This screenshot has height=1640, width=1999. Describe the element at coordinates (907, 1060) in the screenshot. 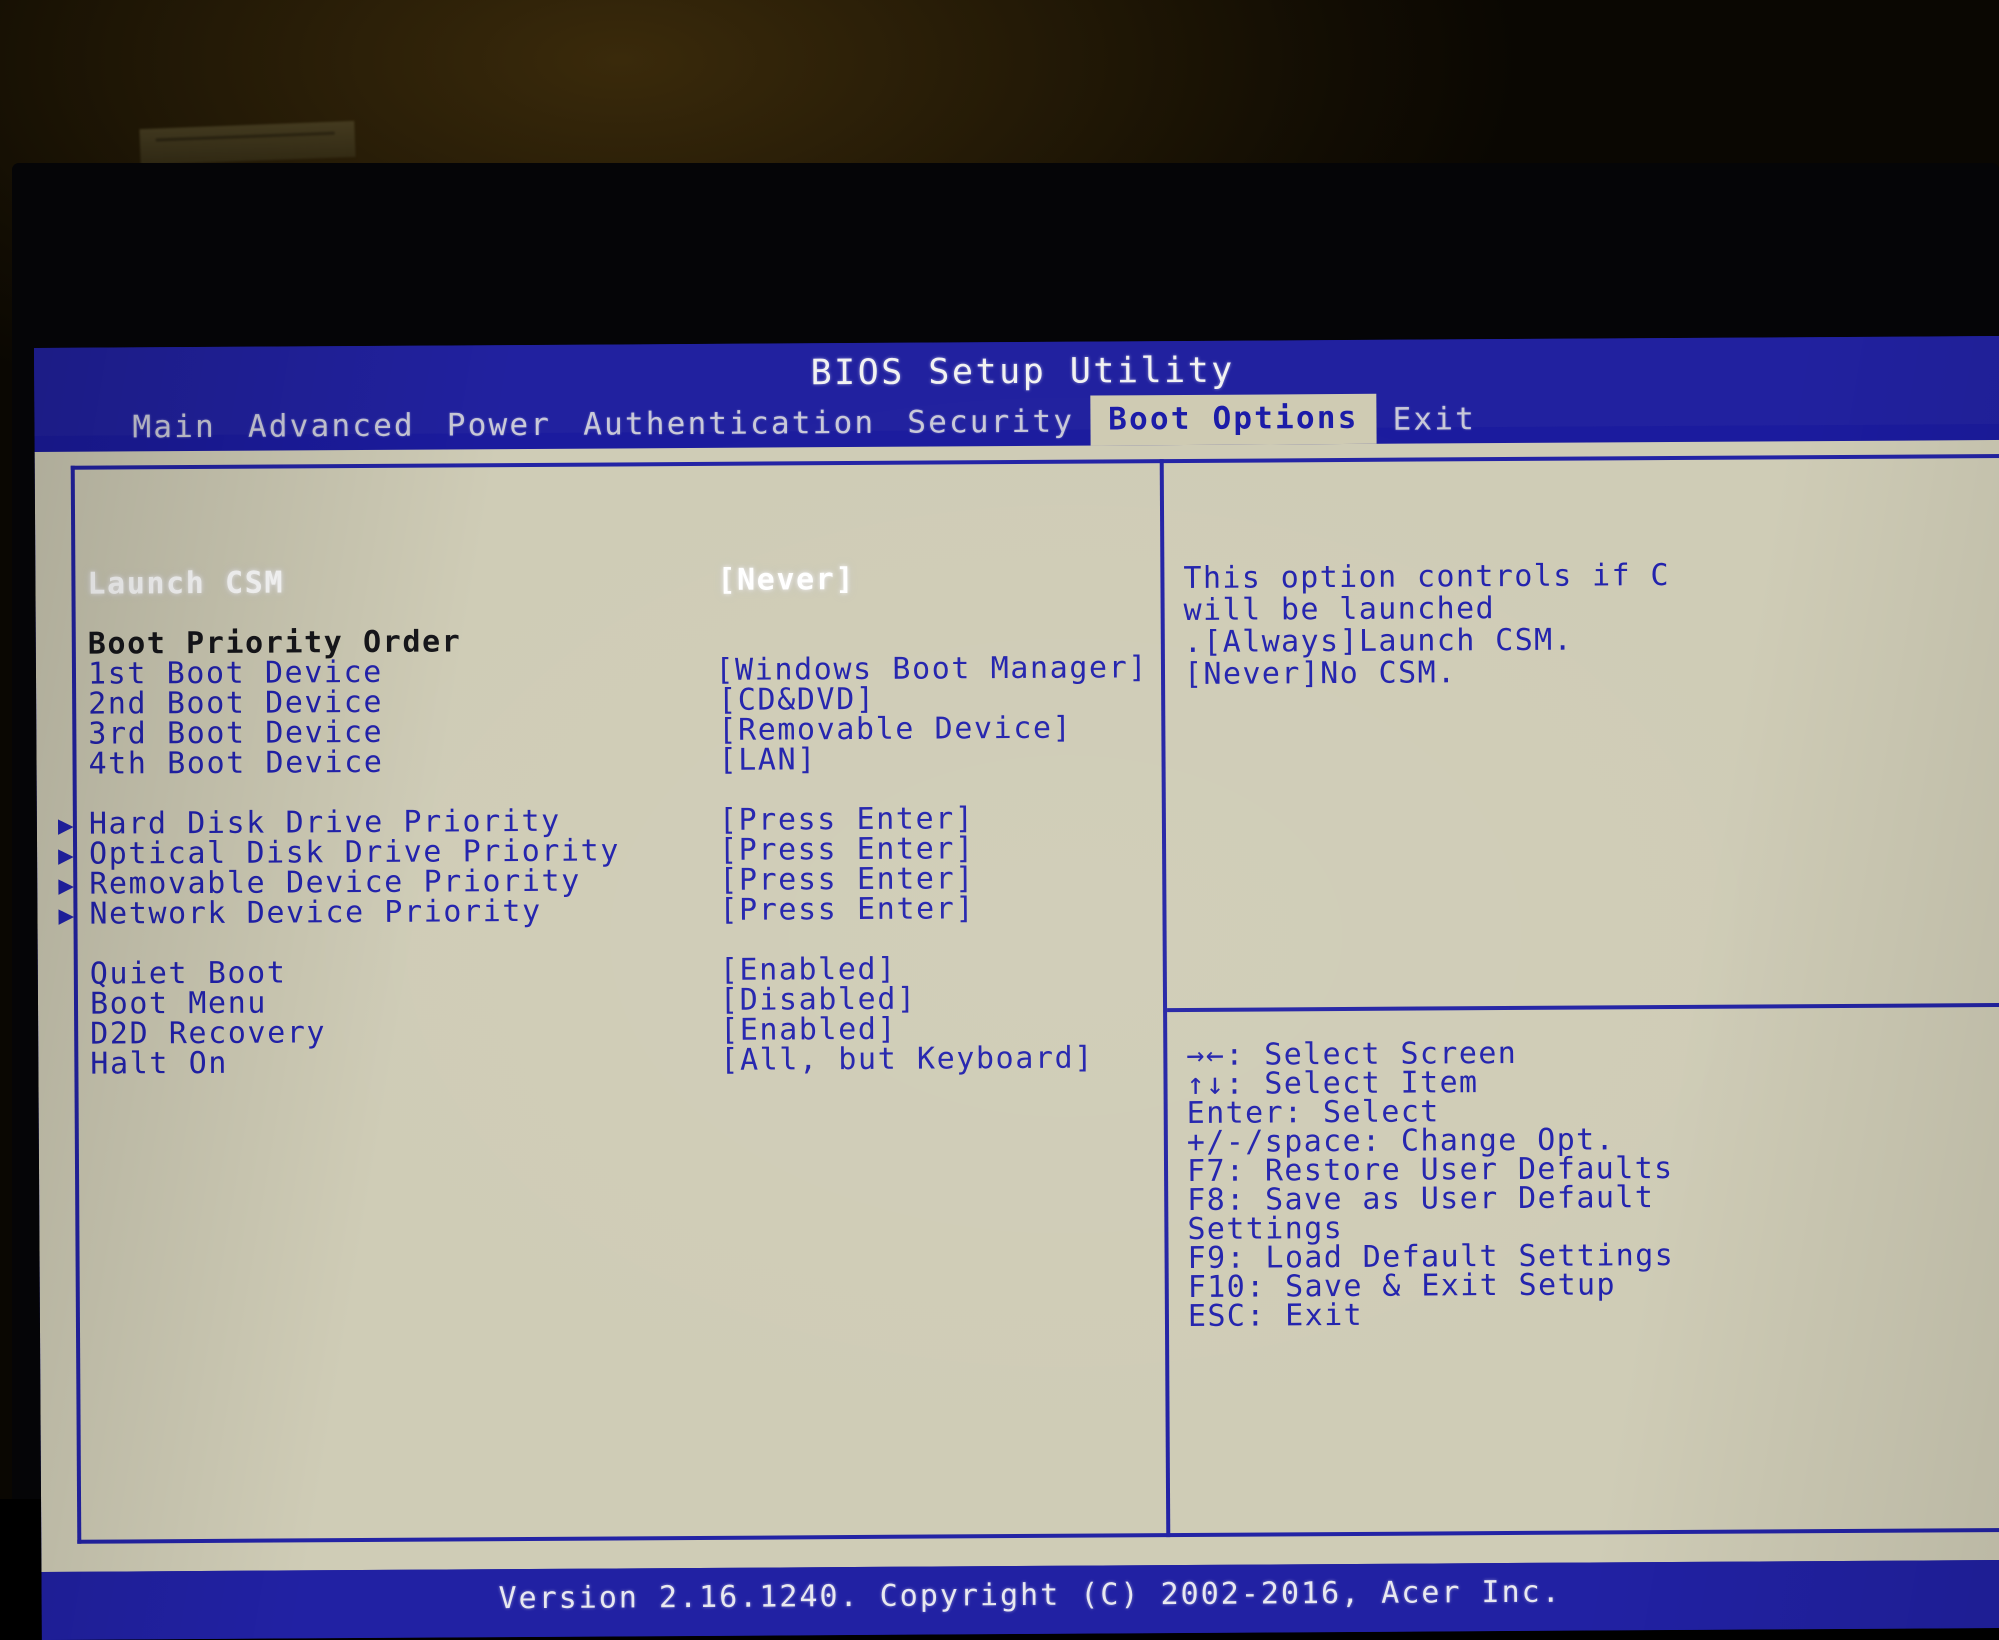

I see `setting-value: [All, but Keyboard]` at that location.